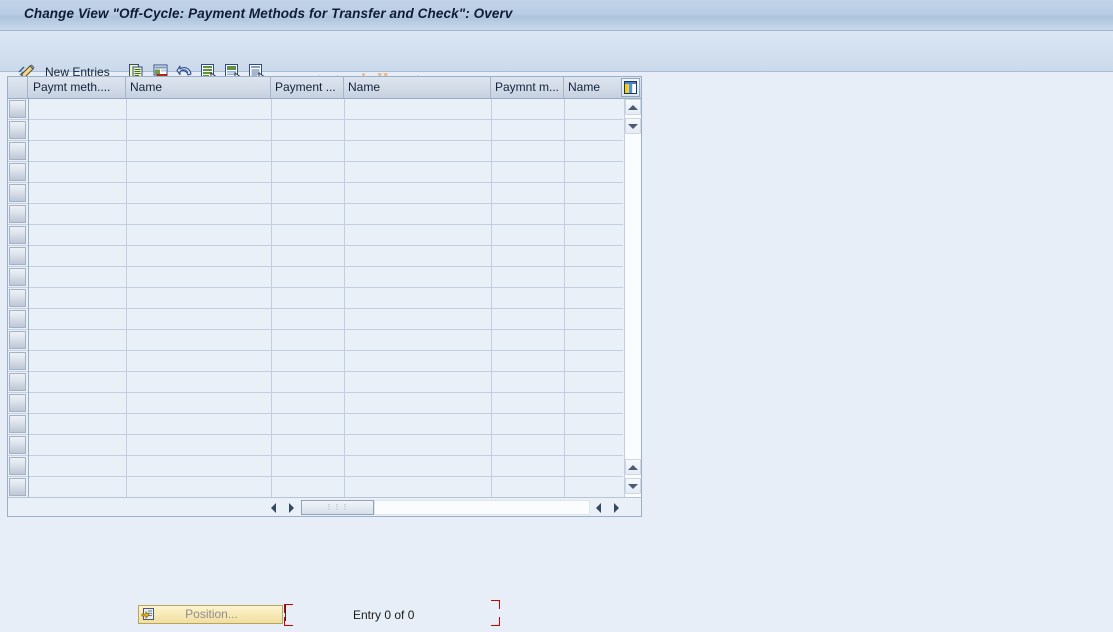 The image size is (1113, 632). What do you see at coordinates (633, 486) in the screenshot?
I see `scroll-page-down-icon` at bounding box center [633, 486].